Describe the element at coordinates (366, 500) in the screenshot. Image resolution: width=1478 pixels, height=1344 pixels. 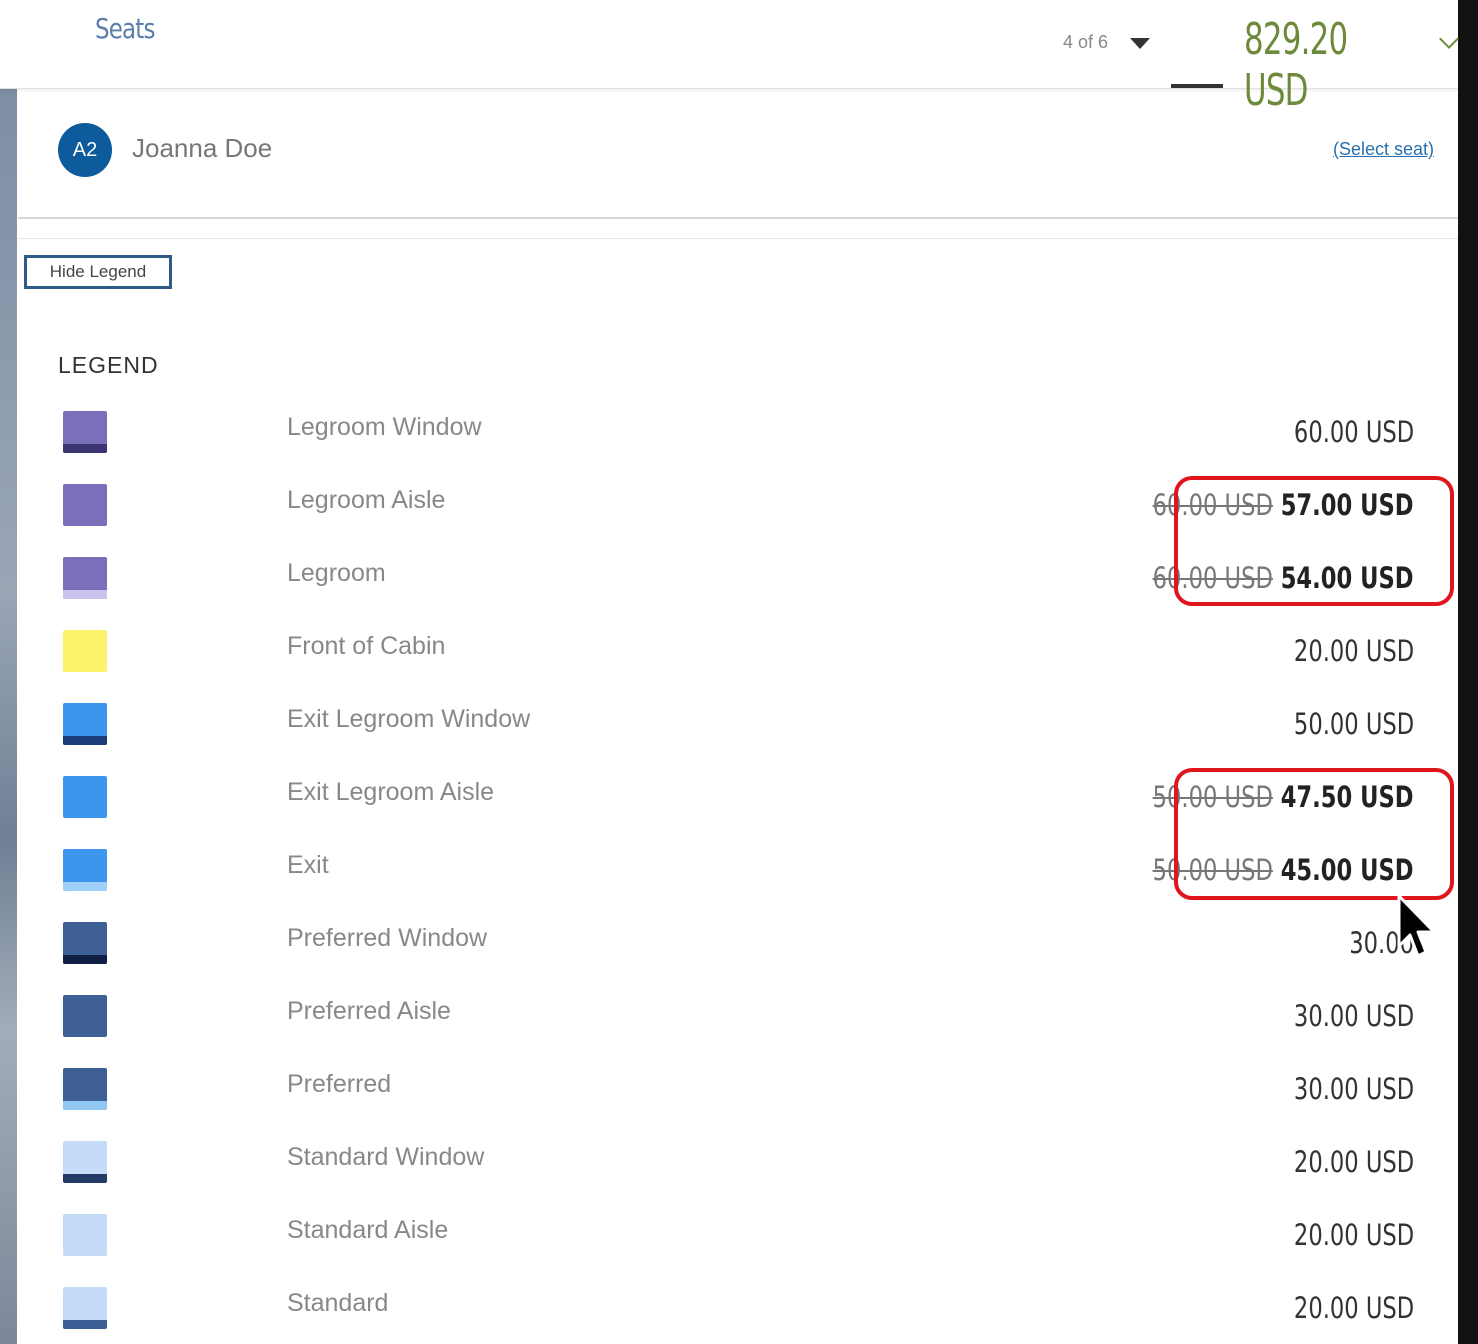
I see `legend-item-label: Legroom Aisle` at that location.